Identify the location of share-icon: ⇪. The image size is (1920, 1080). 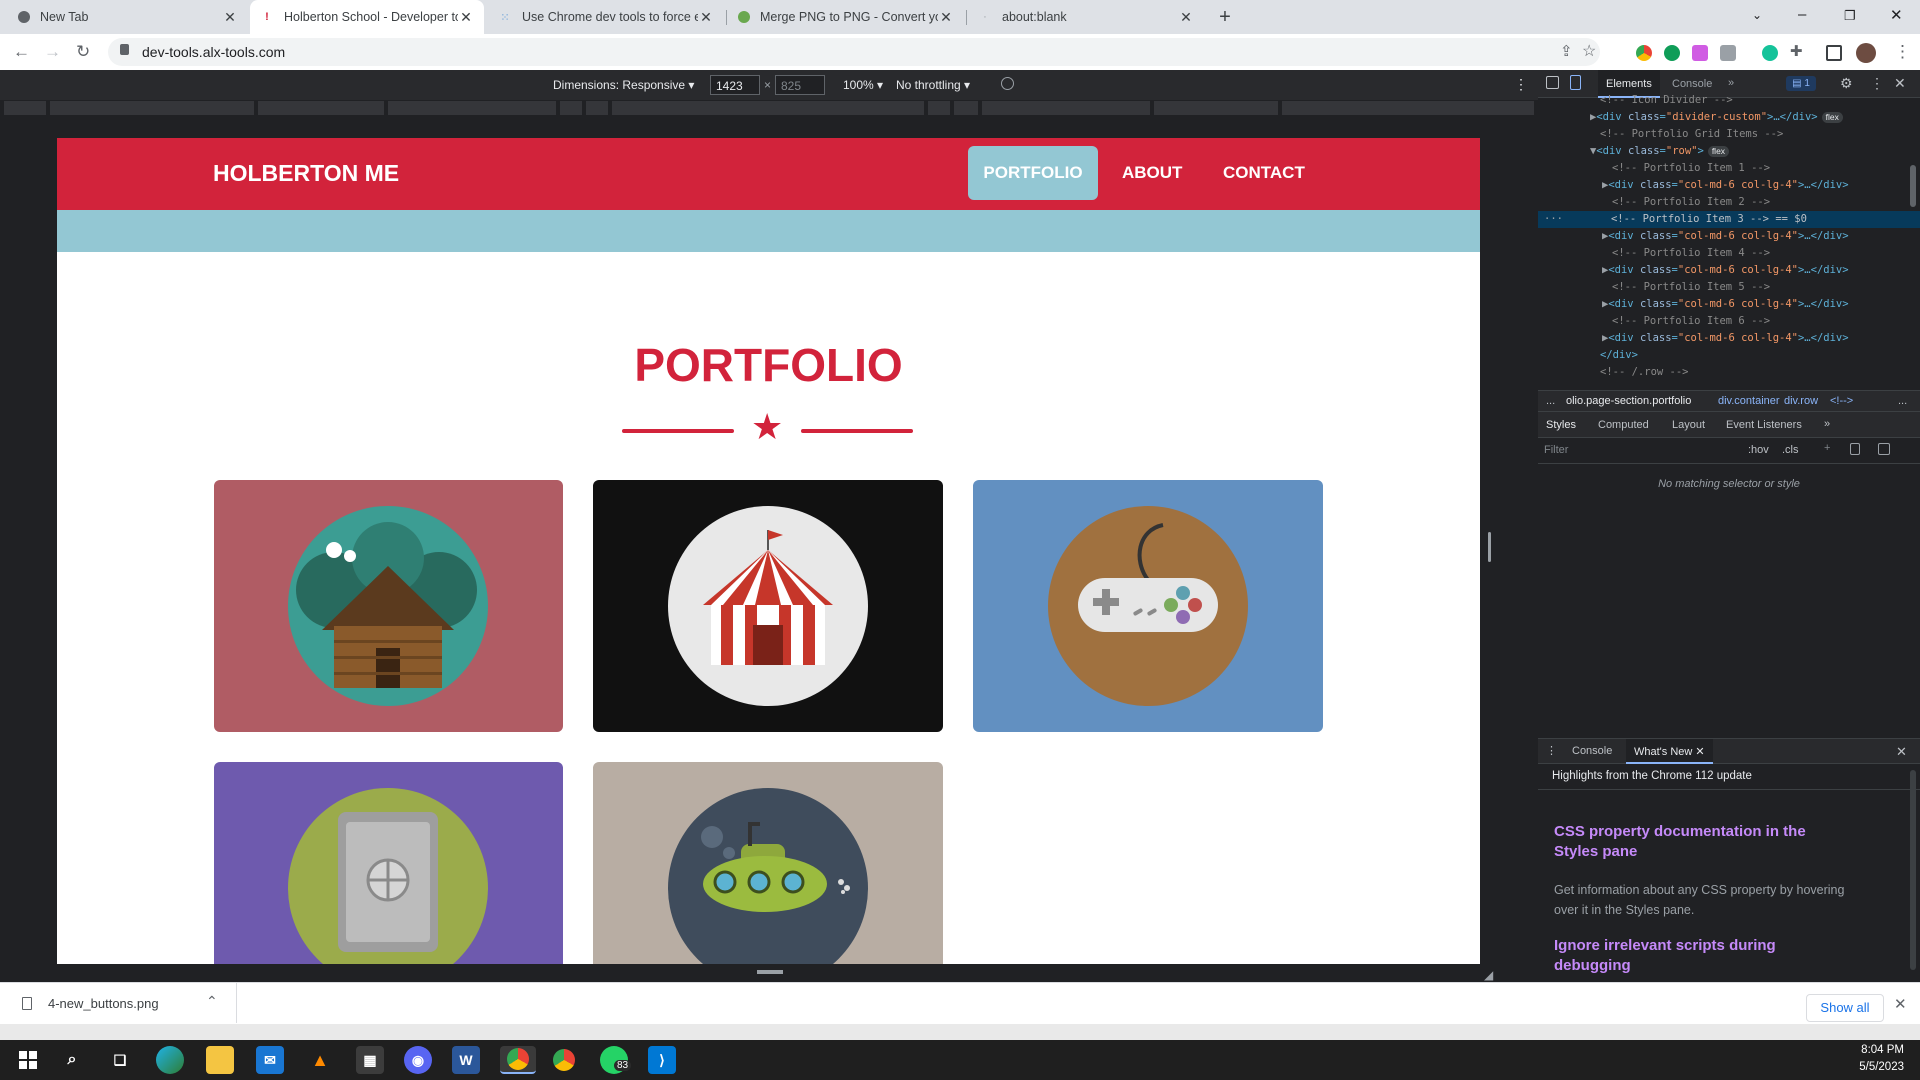
(1566, 51).